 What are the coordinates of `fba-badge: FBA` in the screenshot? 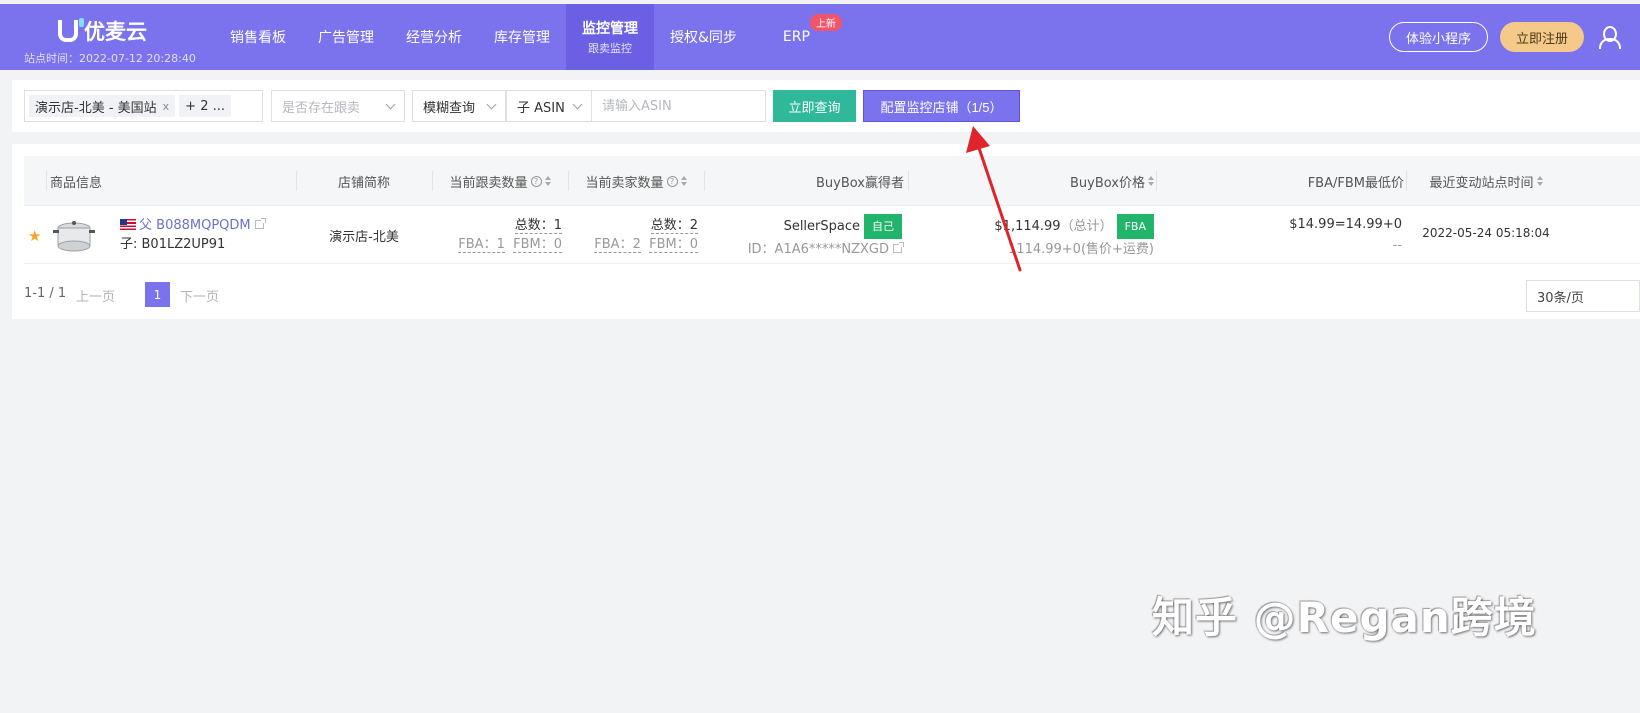 It's located at (1135, 226).